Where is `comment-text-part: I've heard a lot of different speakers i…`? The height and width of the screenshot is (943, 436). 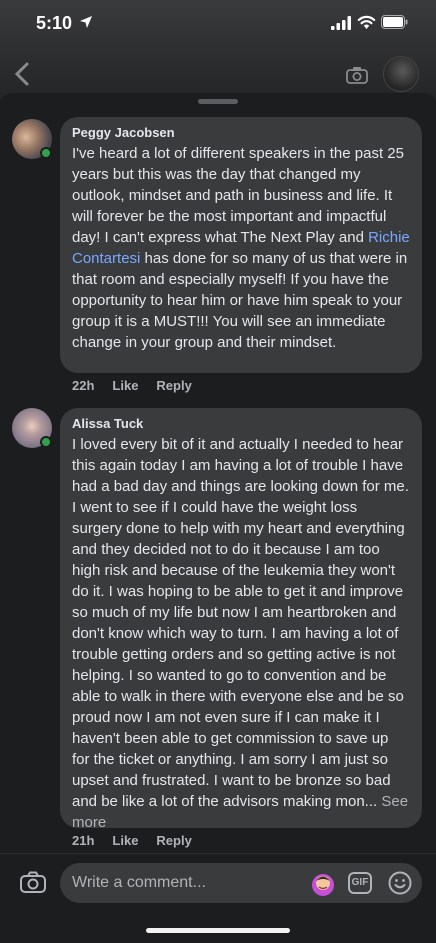
comment-text-part: I've heard a lot of different speakers i… is located at coordinates (238, 195).